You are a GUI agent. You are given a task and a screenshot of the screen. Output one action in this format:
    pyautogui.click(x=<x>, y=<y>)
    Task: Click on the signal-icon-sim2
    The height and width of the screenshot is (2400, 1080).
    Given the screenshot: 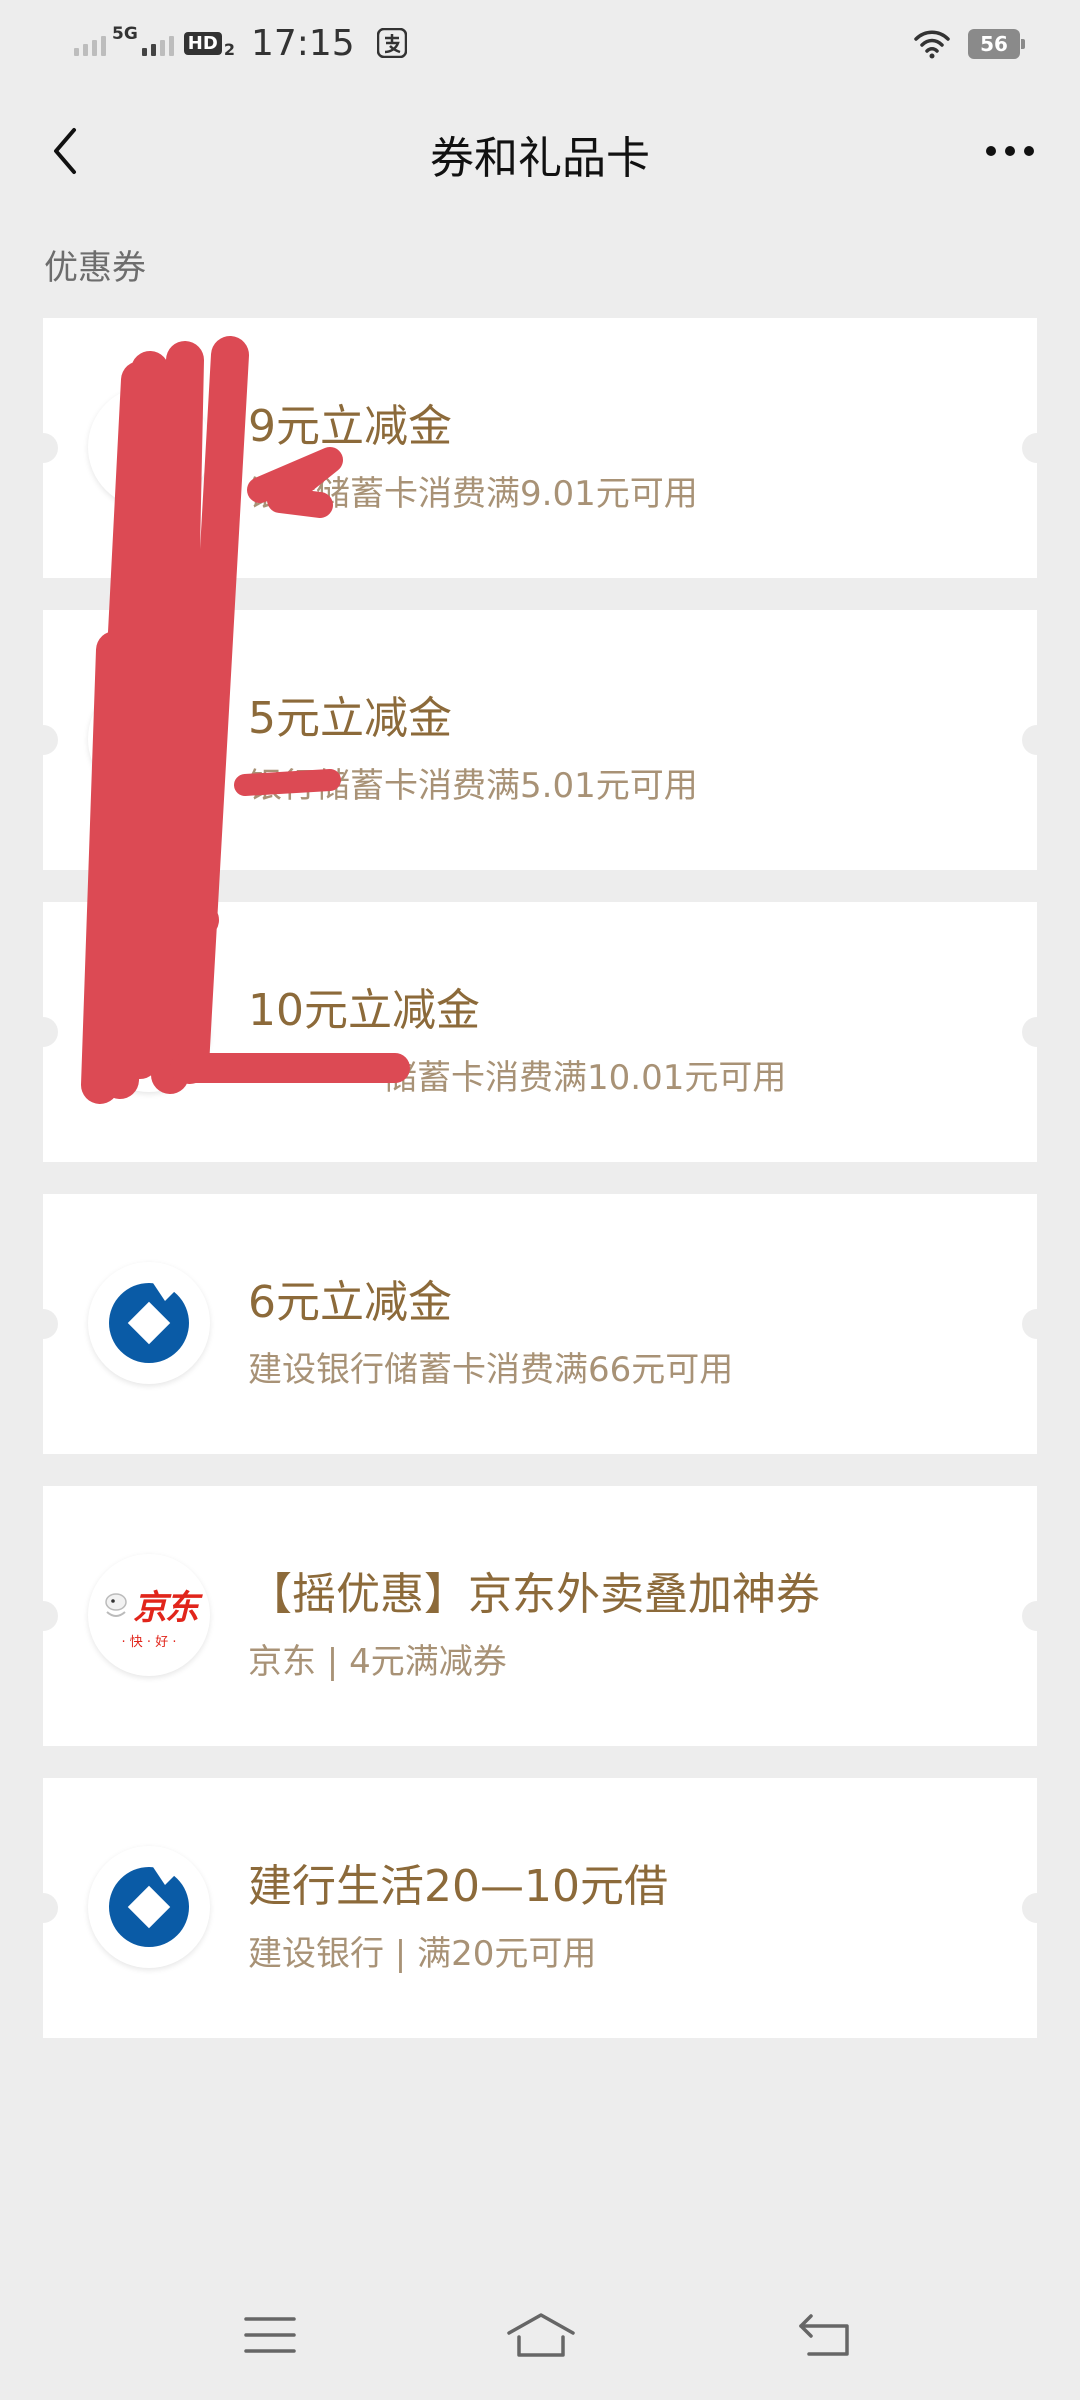 What is the action you would take?
    pyautogui.click(x=157, y=43)
    